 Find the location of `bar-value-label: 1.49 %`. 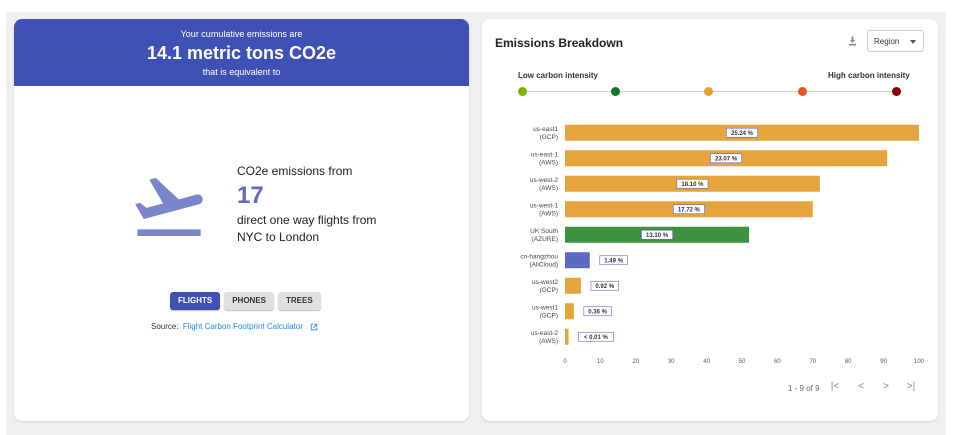

bar-value-label: 1.49 % is located at coordinates (613, 261).